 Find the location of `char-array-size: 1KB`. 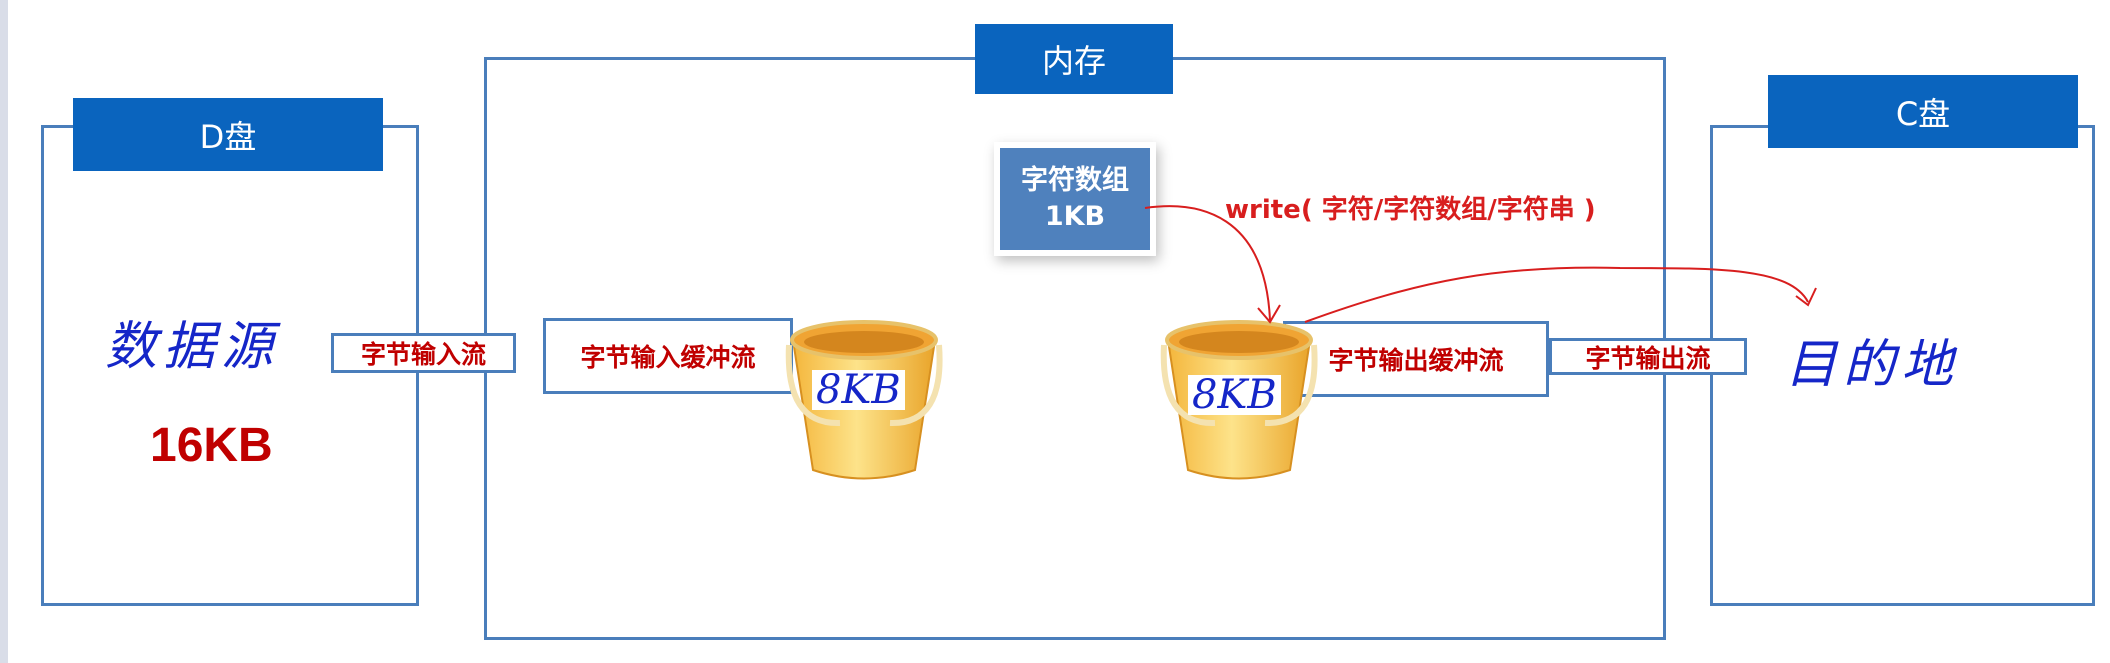

char-array-size: 1KB is located at coordinates (1075, 216).